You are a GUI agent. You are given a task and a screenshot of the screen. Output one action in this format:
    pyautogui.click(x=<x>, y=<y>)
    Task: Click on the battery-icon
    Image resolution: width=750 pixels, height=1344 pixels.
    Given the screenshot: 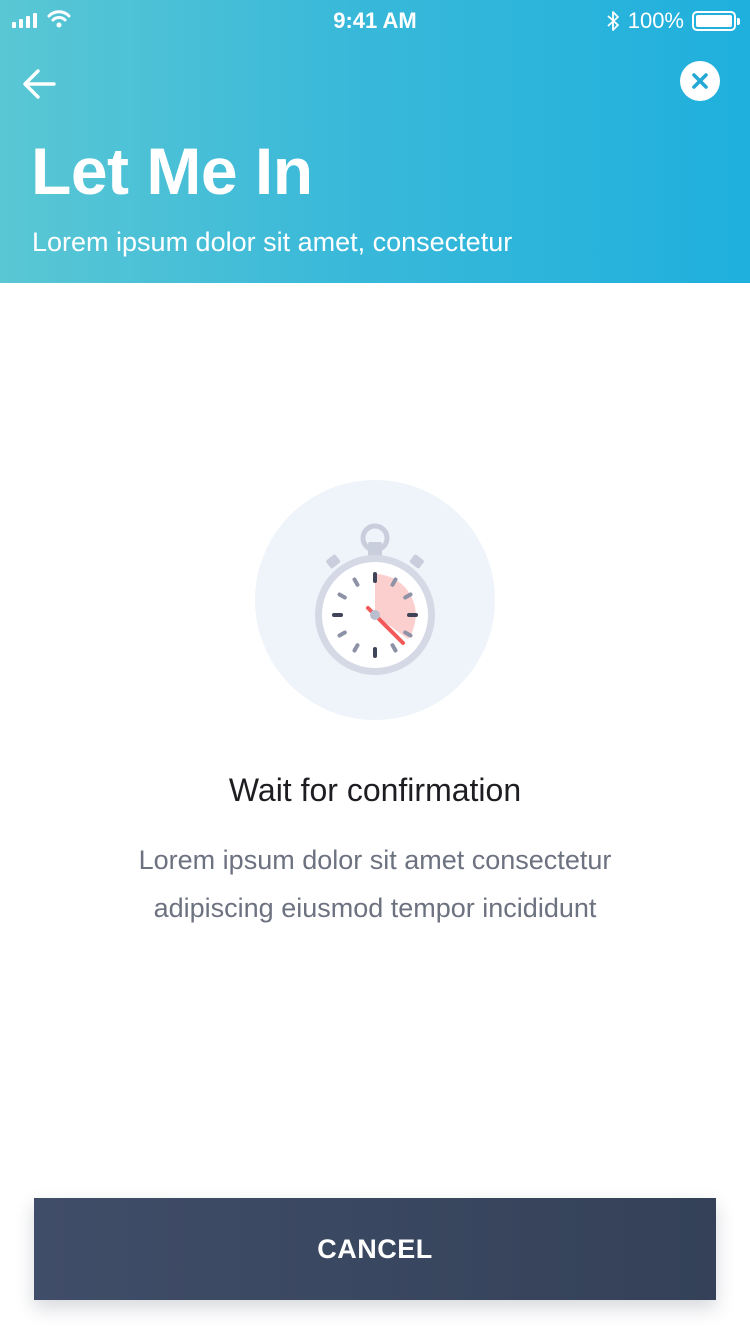 What is the action you would take?
    pyautogui.click(x=716, y=21)
    